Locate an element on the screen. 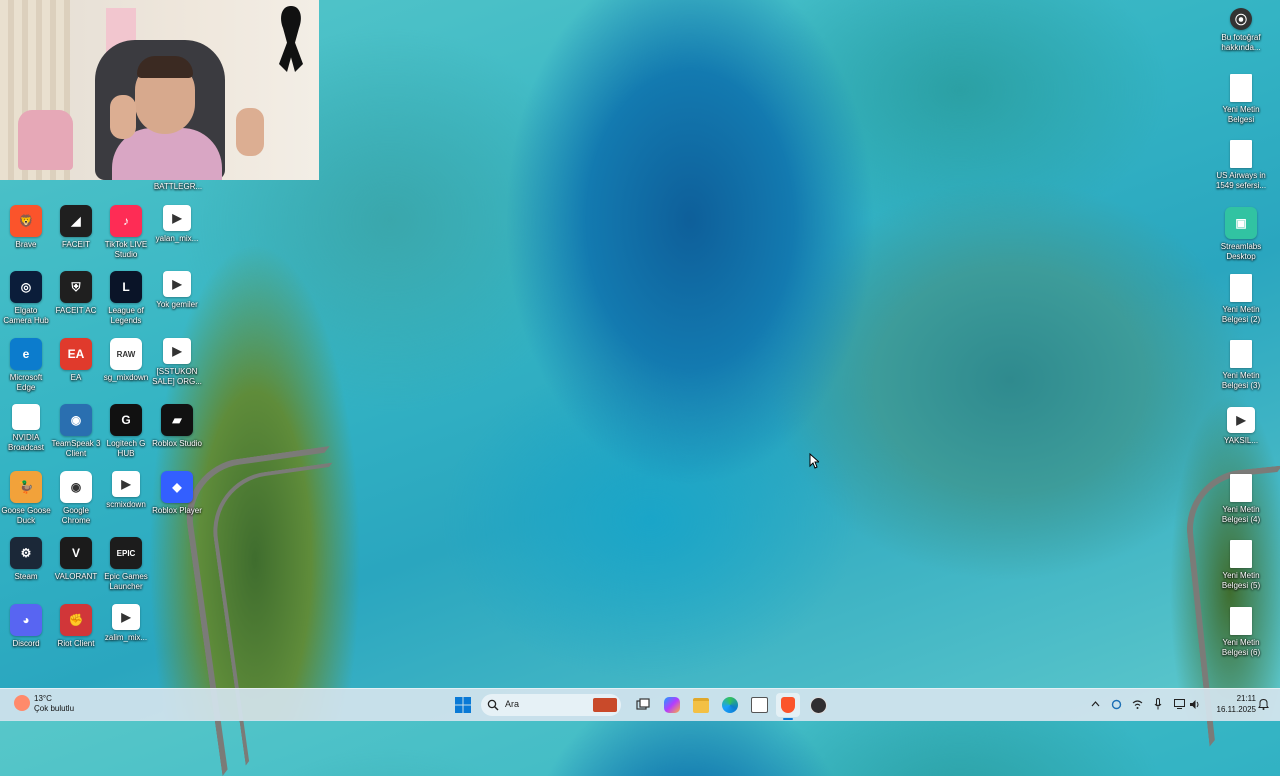 Image resolution: width=1280 pixels, height=776 pixels. desktop-icon-epic: EPIC Epic Games Launcher is located at coordinates (126, 564).